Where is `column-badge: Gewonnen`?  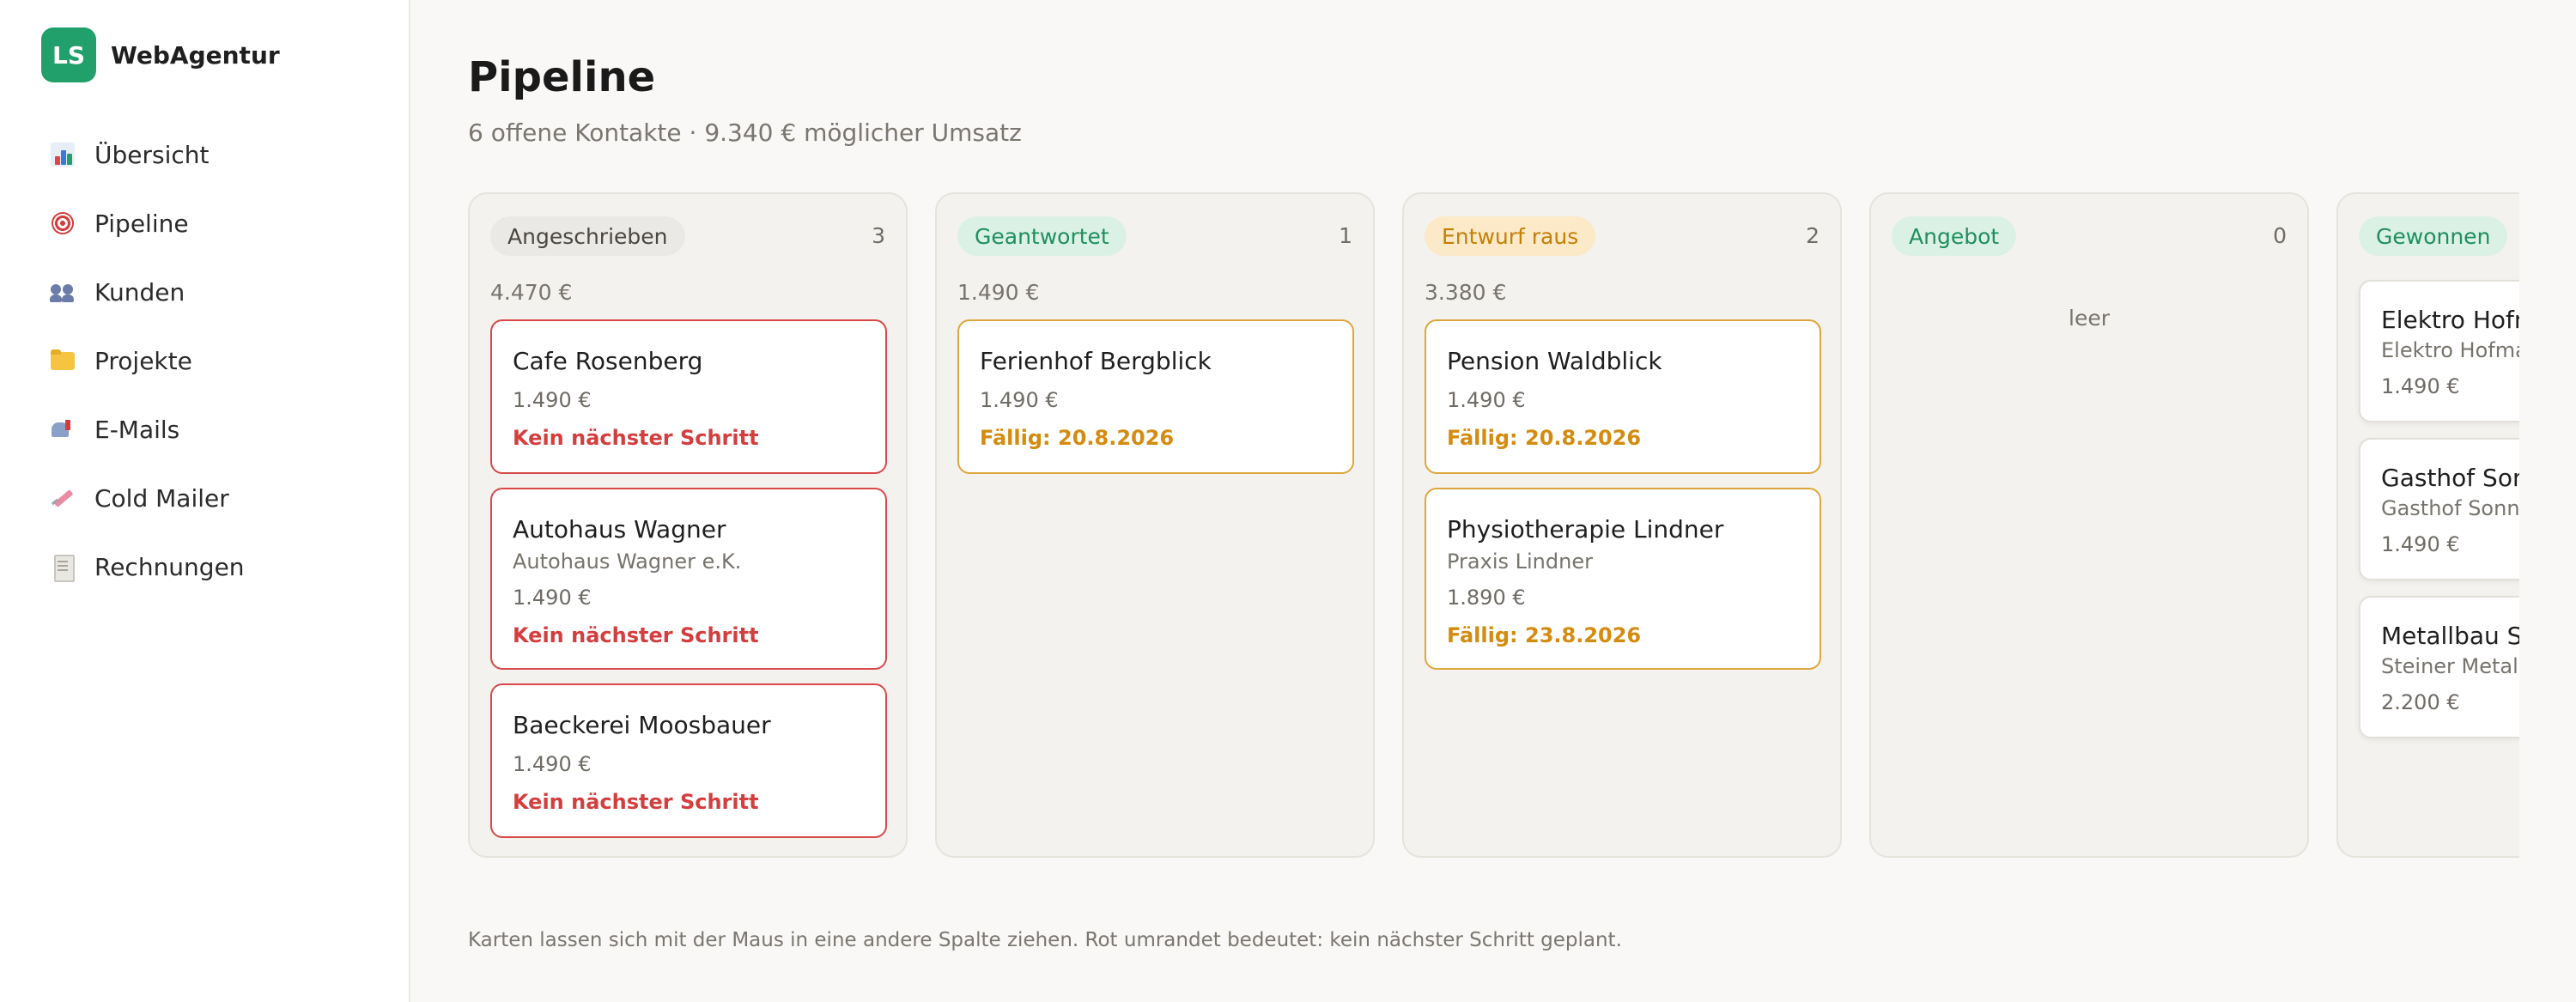 column-badge: Gewonnen is located at coordinates (2434, 236).